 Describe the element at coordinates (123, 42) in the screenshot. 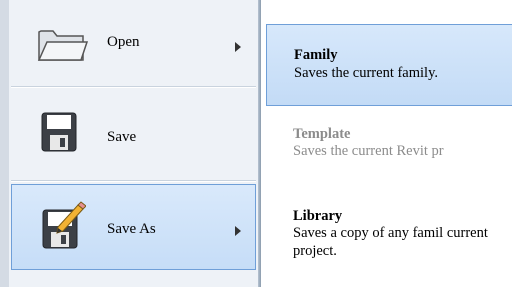

I see `menu-item-open-label: Open` at that location.